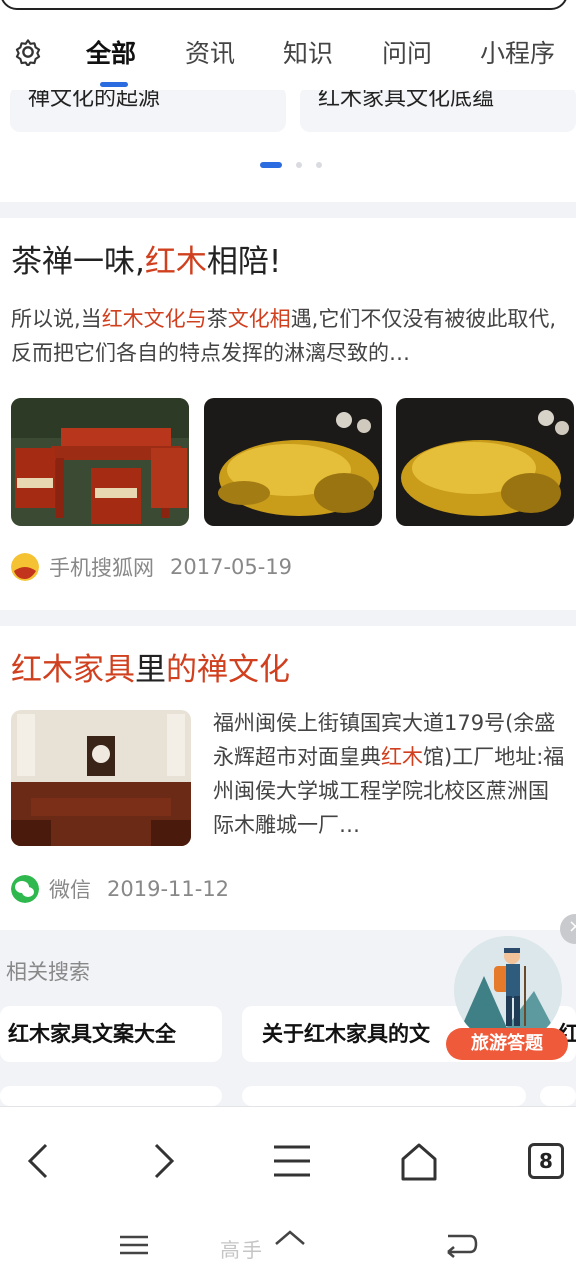 The image size is (576, 1280). Describe the element at coordinates (419, 1161) in the screenshot. I see `home-icon` at that location.